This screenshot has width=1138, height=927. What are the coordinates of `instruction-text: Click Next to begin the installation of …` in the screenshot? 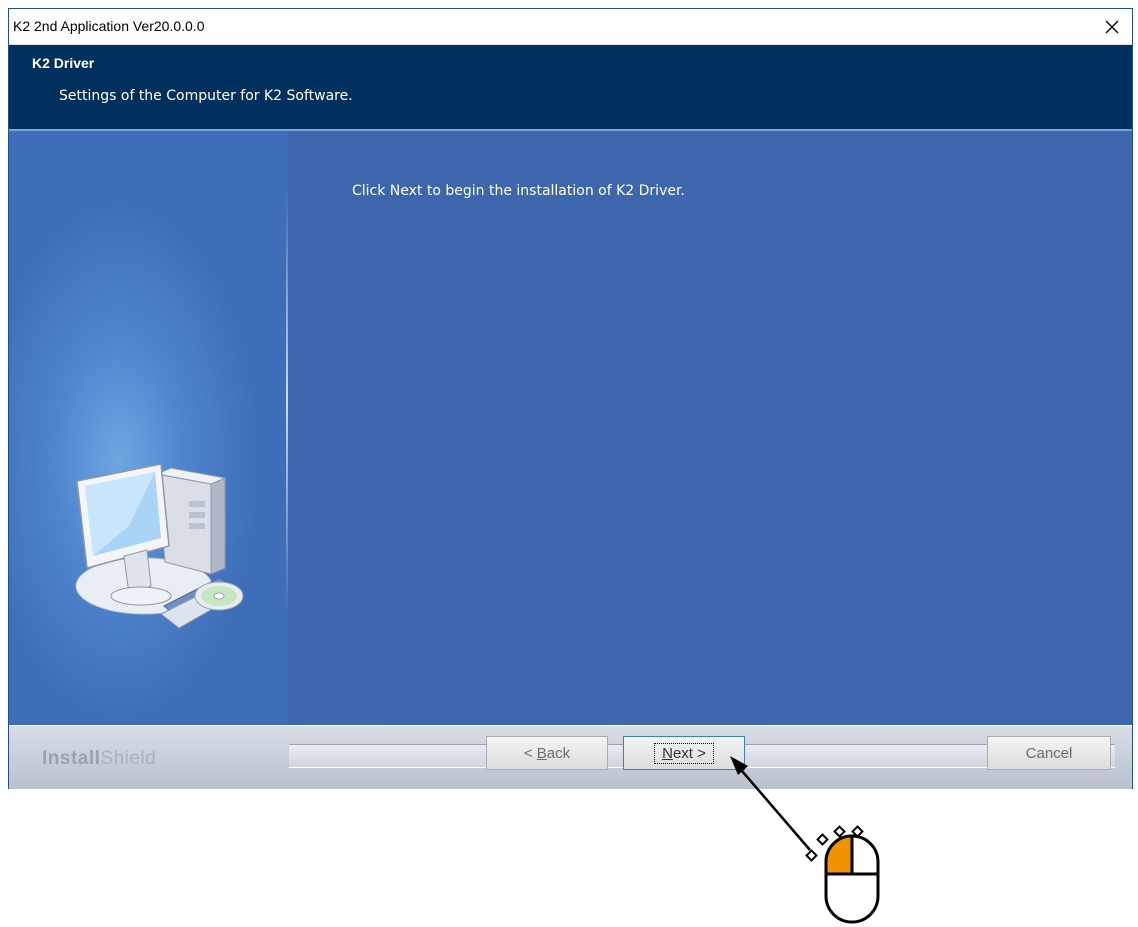 It's located at (518, 191).